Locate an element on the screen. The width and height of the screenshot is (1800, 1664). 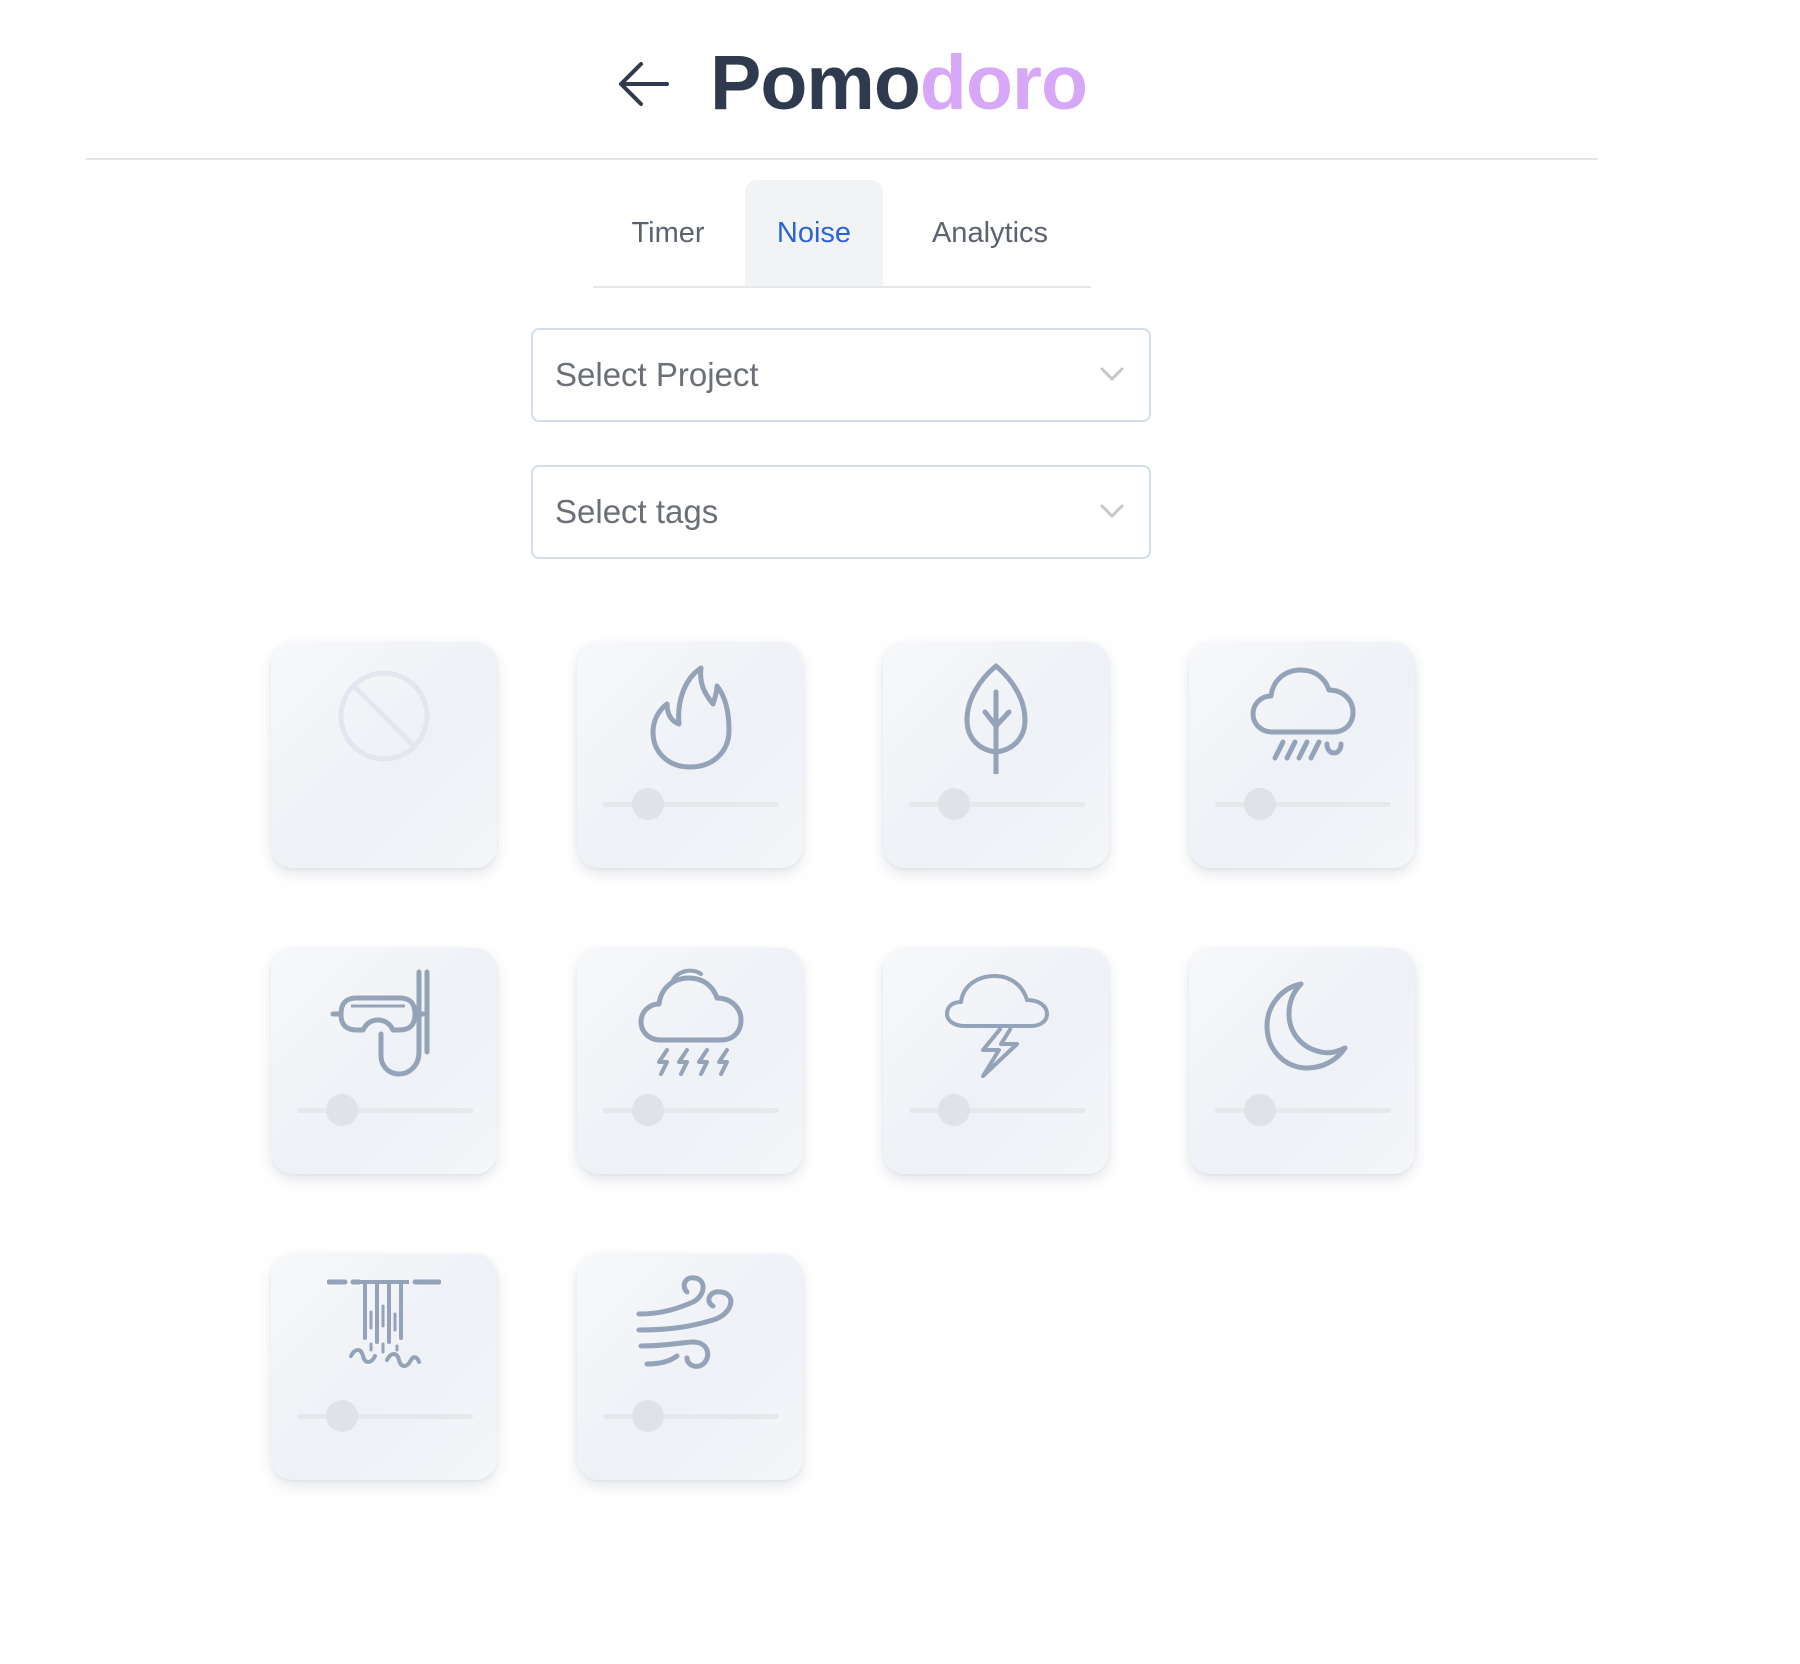
noise-card-moon is located at coordinates (1302, 1061).